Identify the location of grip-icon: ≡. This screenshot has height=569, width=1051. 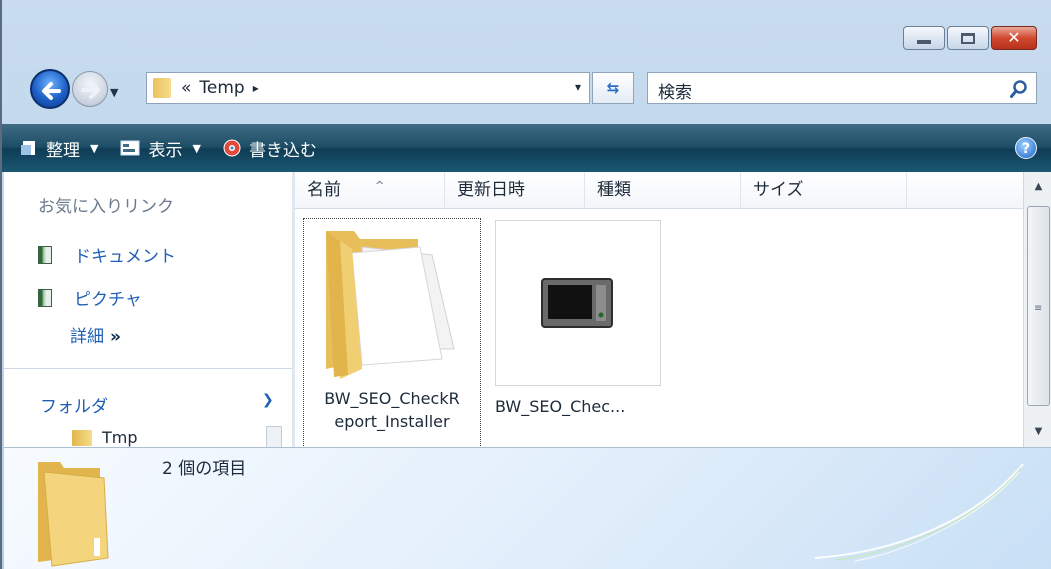
(1038, 308).